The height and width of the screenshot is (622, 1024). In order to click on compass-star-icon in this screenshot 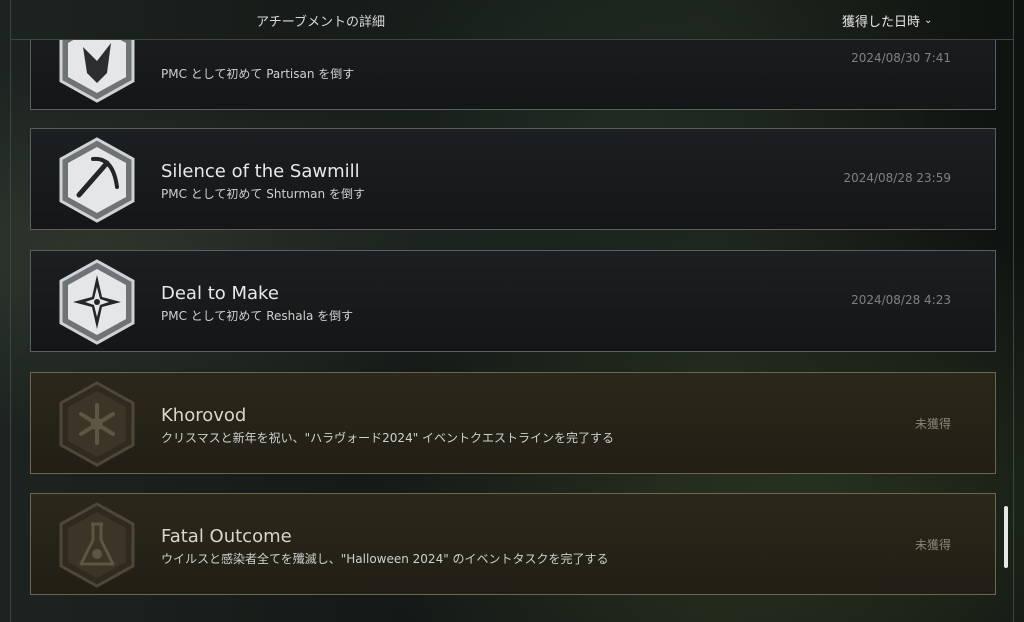, I will do `click(97, 302)`.